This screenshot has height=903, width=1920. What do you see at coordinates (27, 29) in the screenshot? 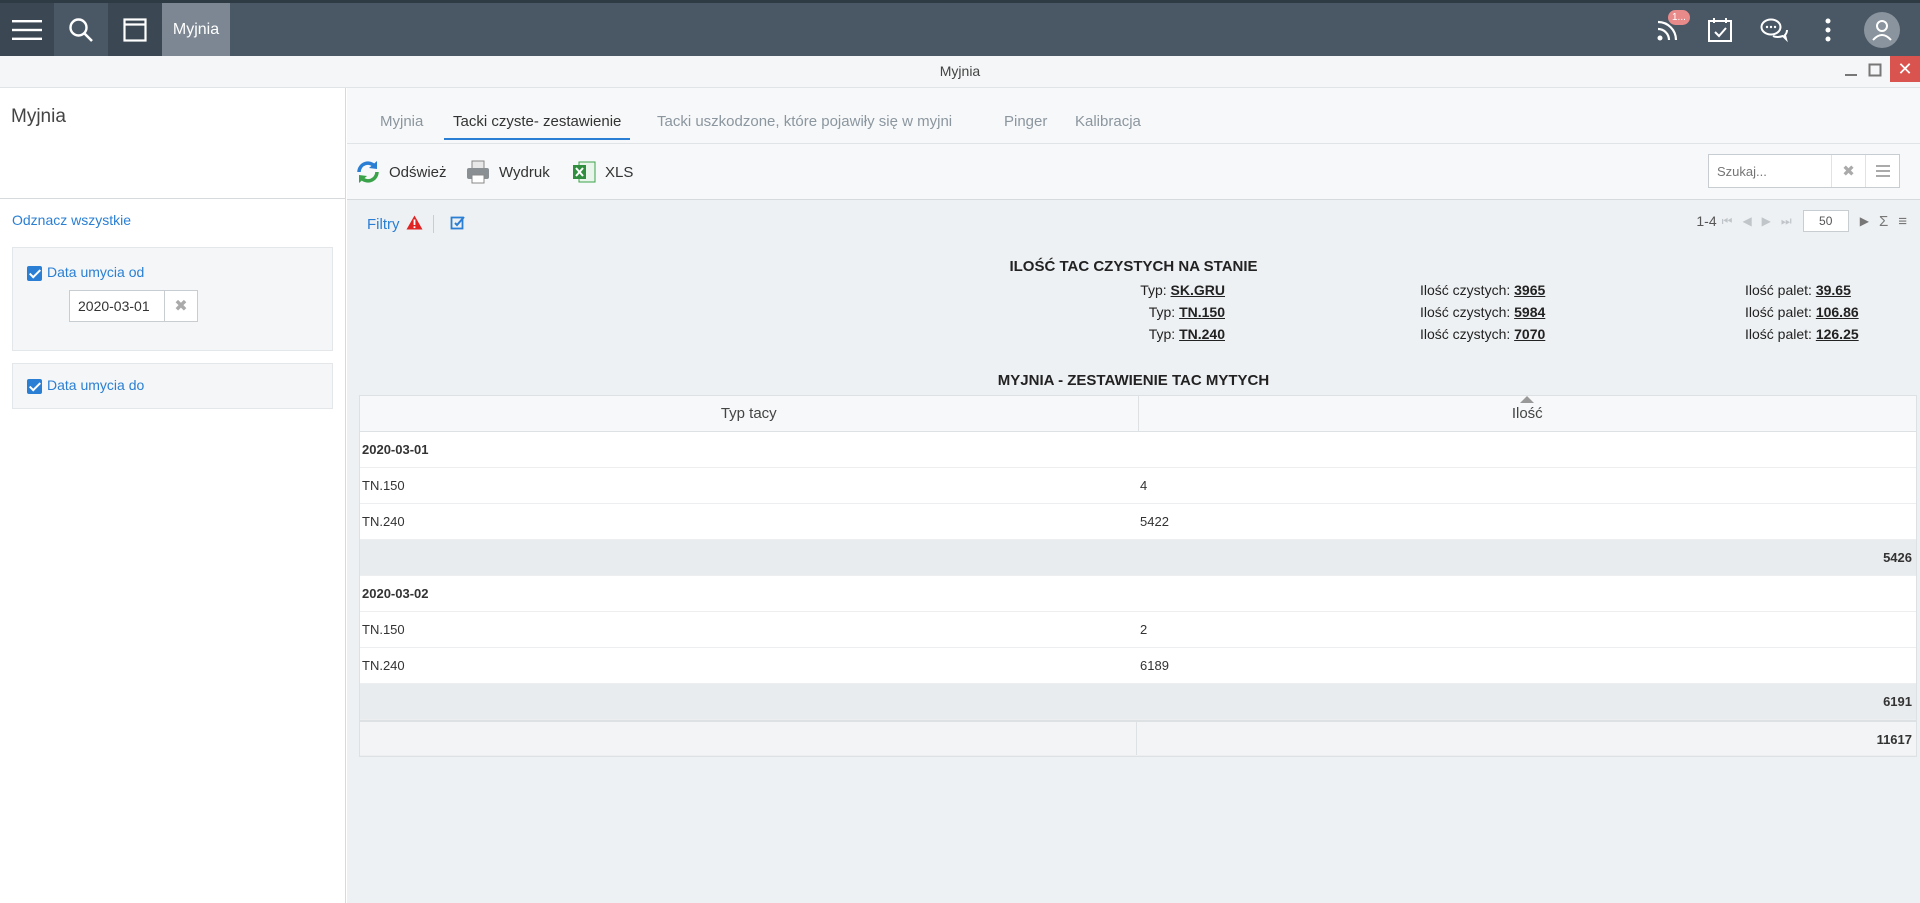
I see `menu-icon` at bounding box center [27, 29].